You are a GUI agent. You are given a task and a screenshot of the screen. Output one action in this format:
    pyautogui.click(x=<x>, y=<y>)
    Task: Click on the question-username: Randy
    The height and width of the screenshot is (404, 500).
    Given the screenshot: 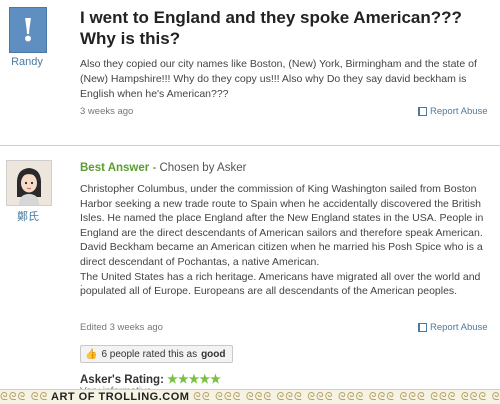 What is the action you would take?
    pyautogui.click(x=27, y=62)
    